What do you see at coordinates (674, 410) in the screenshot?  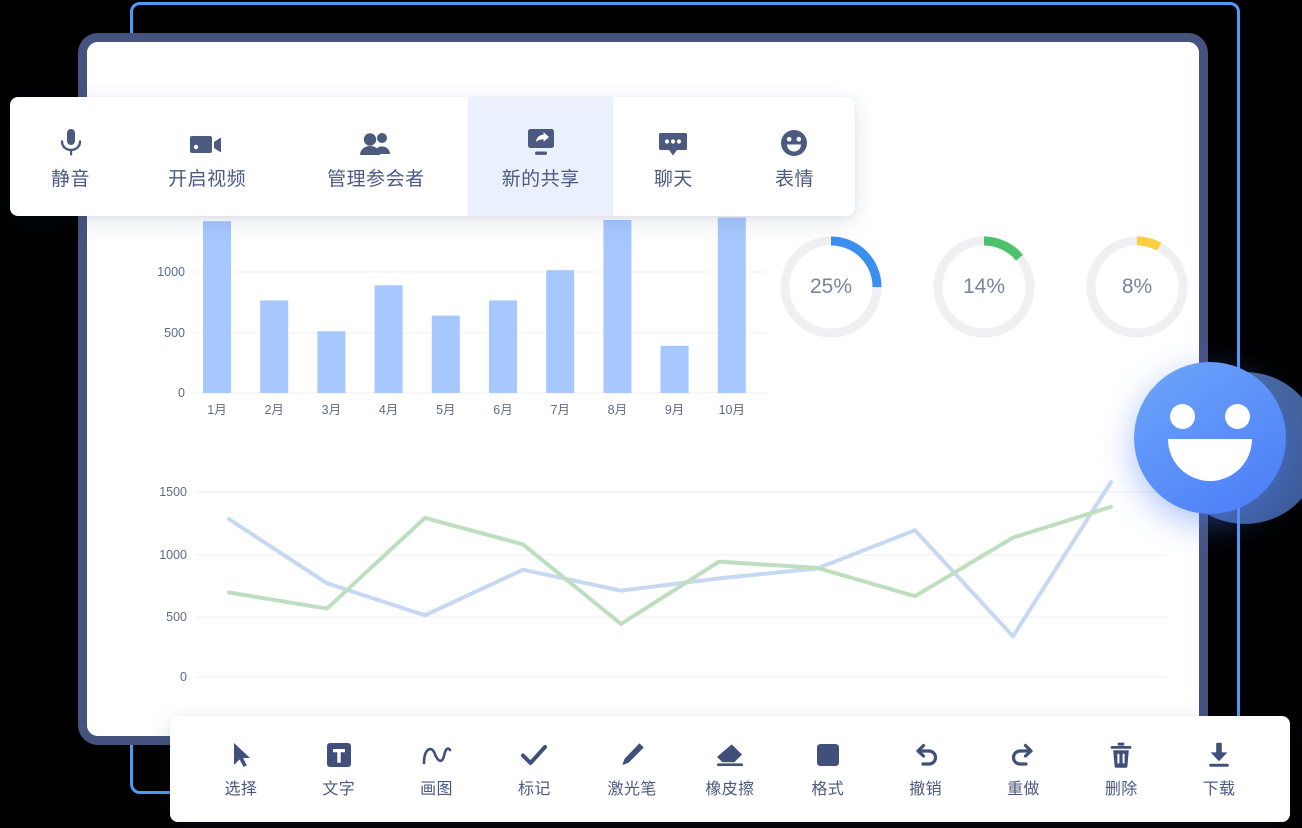 I see `bar-xtick-9月: 9月` at bounding box center [674, 410].